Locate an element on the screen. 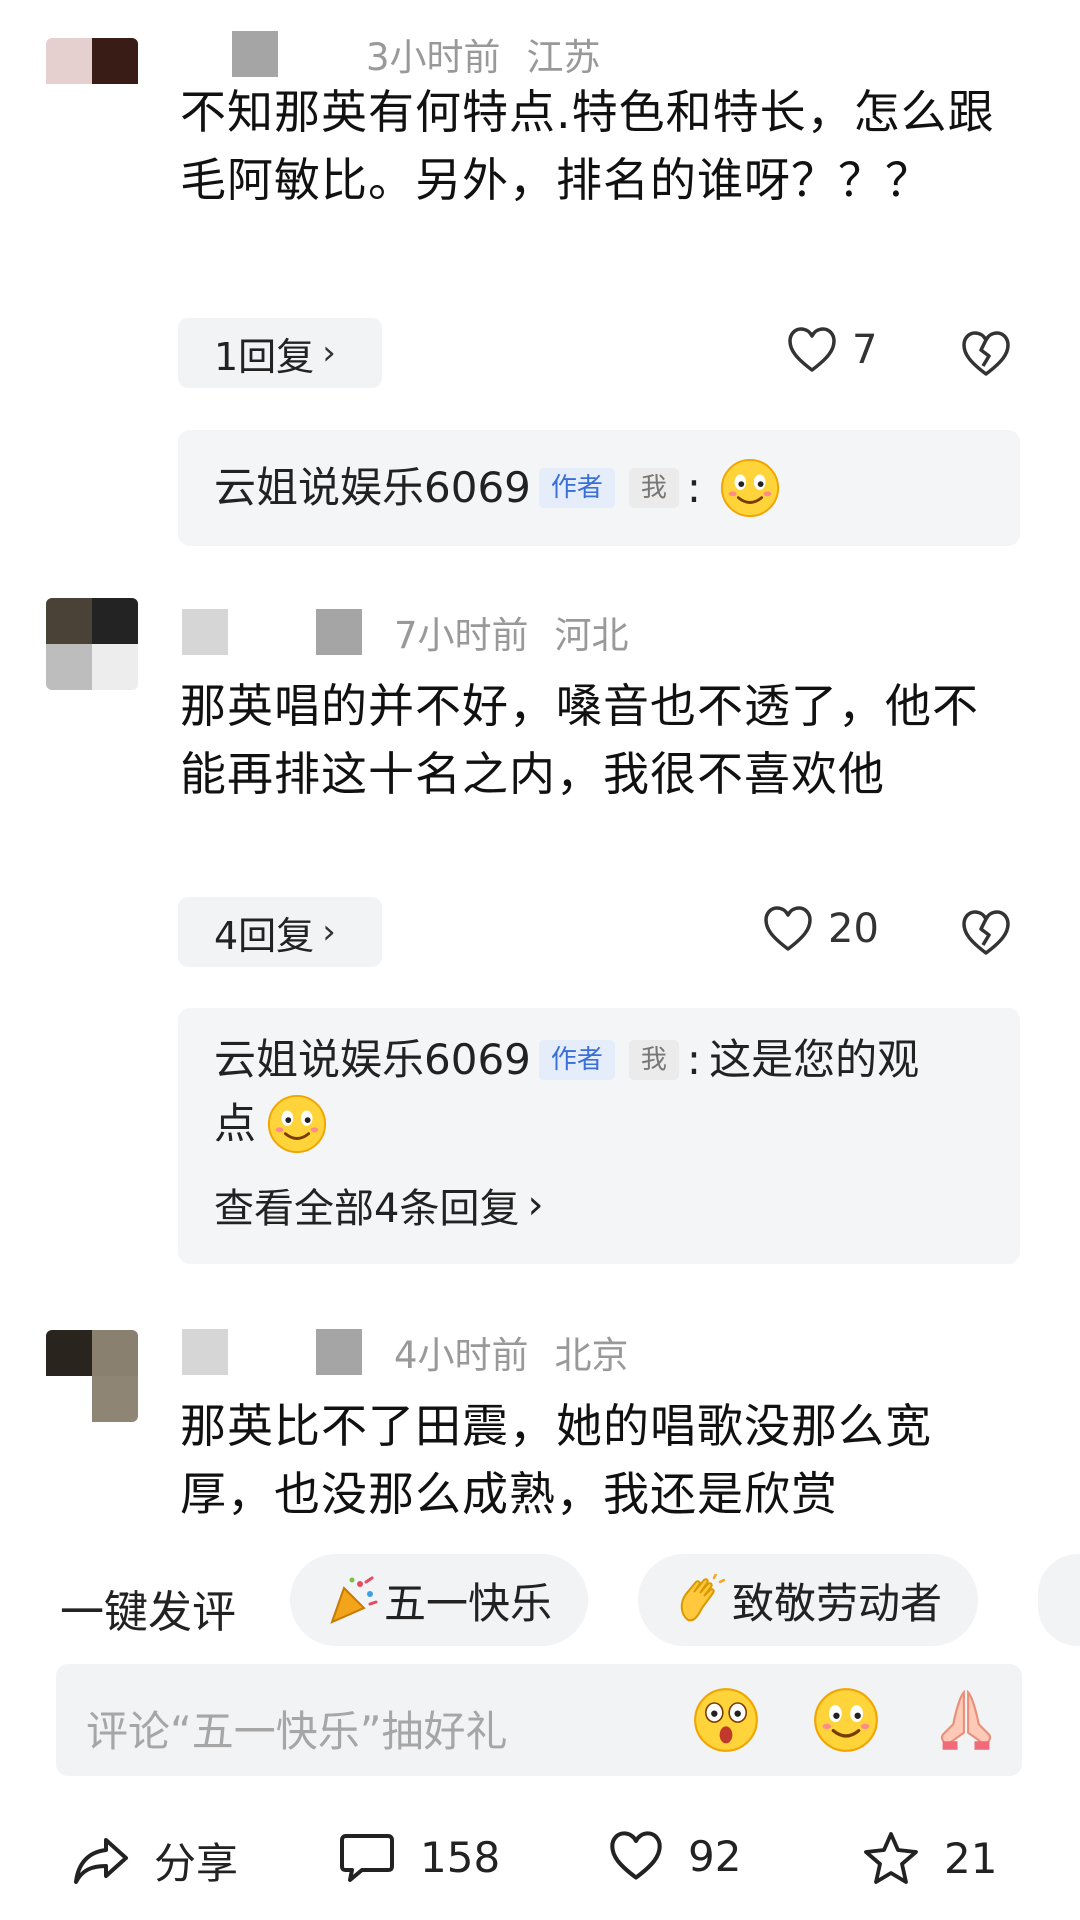  like-button: 20 is located at coordinates (820, 929).